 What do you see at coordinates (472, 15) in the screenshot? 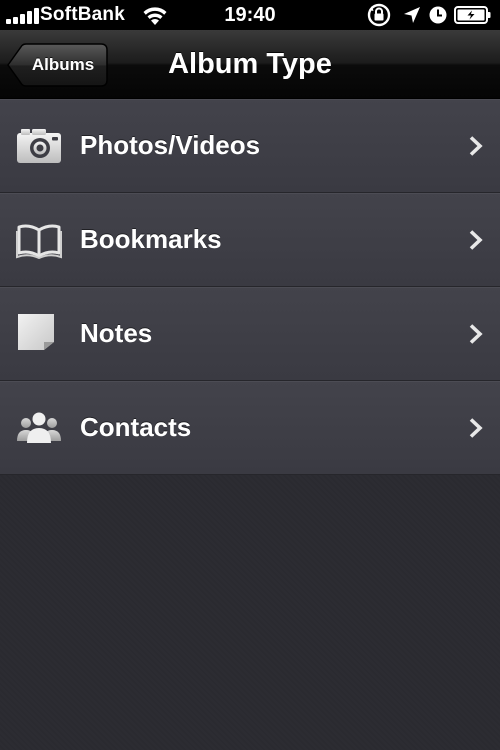
I see `battery-icon` at bounding box center [472, 15].